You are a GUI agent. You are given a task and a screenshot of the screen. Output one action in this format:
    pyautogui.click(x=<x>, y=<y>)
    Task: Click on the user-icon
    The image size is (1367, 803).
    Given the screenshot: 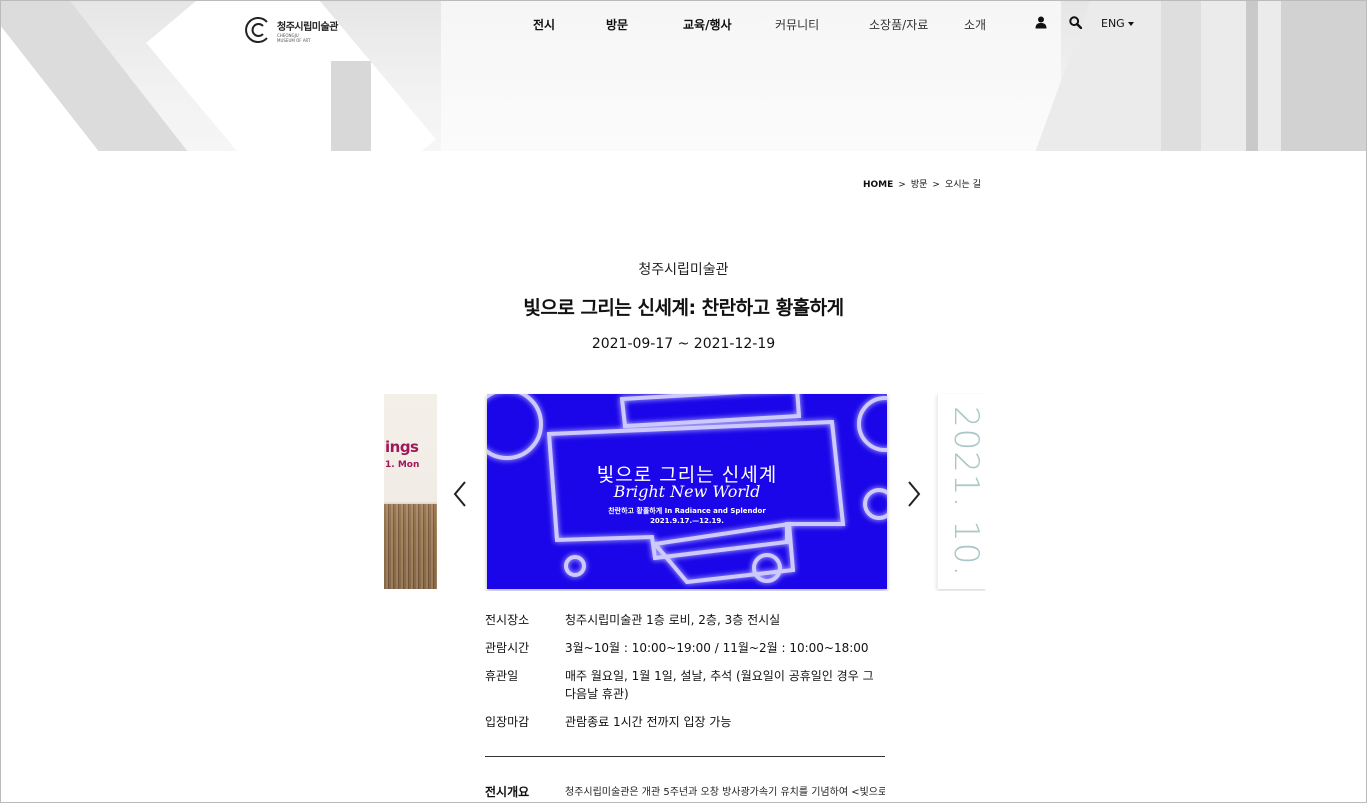 What is the action you would take?
    pyautogui.click(x=1041, y=22)
    